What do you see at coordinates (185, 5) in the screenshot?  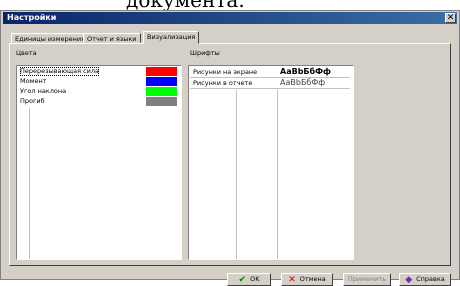 I see `background-text: документа.` at bounding box center [185, 5].